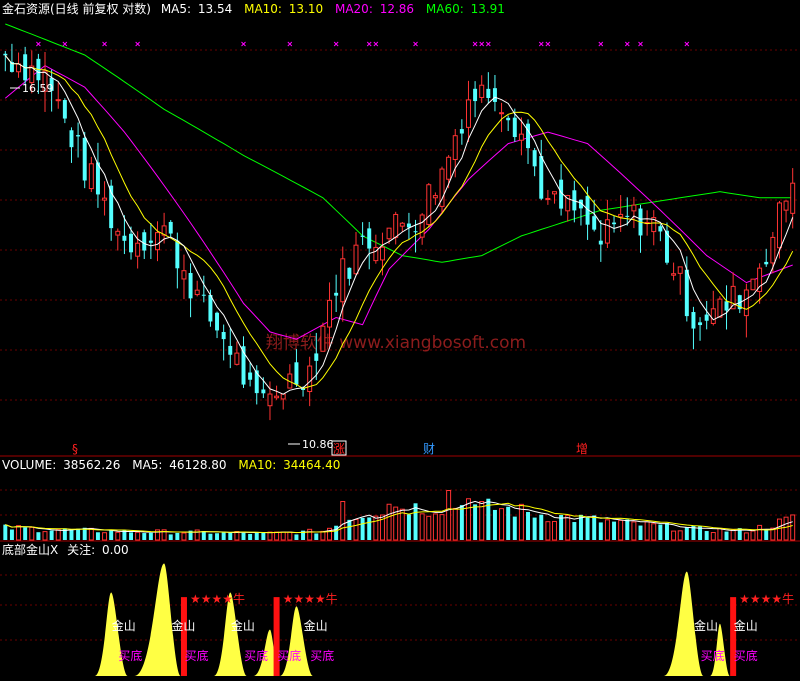  I want to click on ma20-value: 12.86, so click(397, 9).